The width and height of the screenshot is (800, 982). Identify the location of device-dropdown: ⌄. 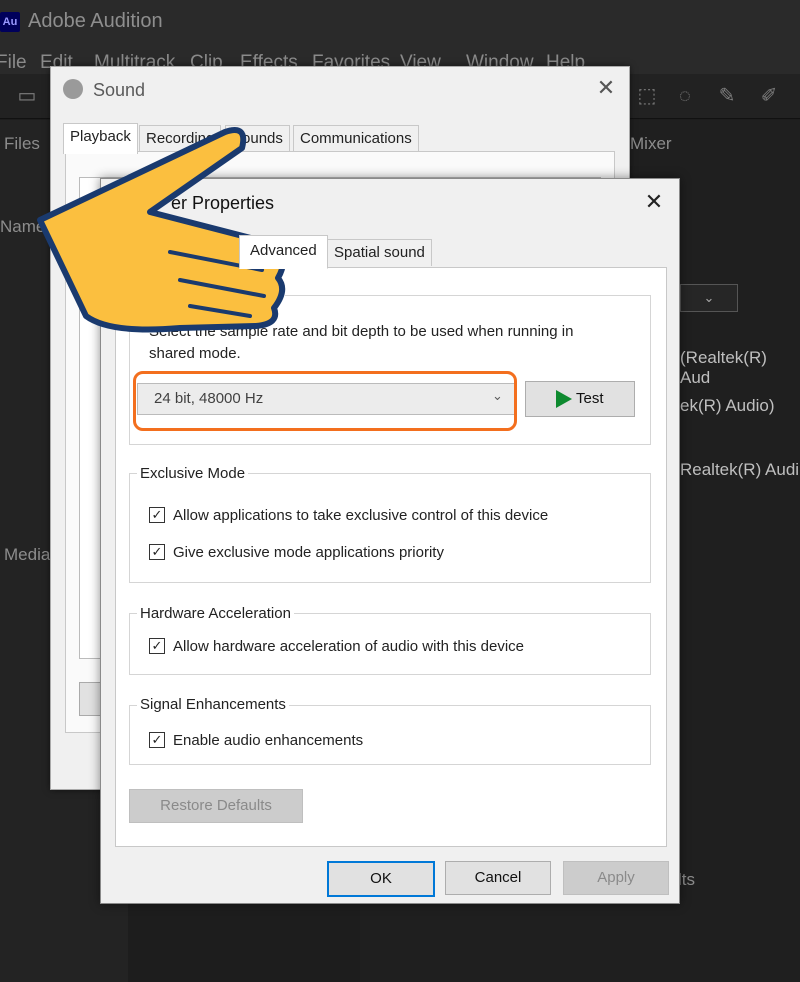
(709, 298).